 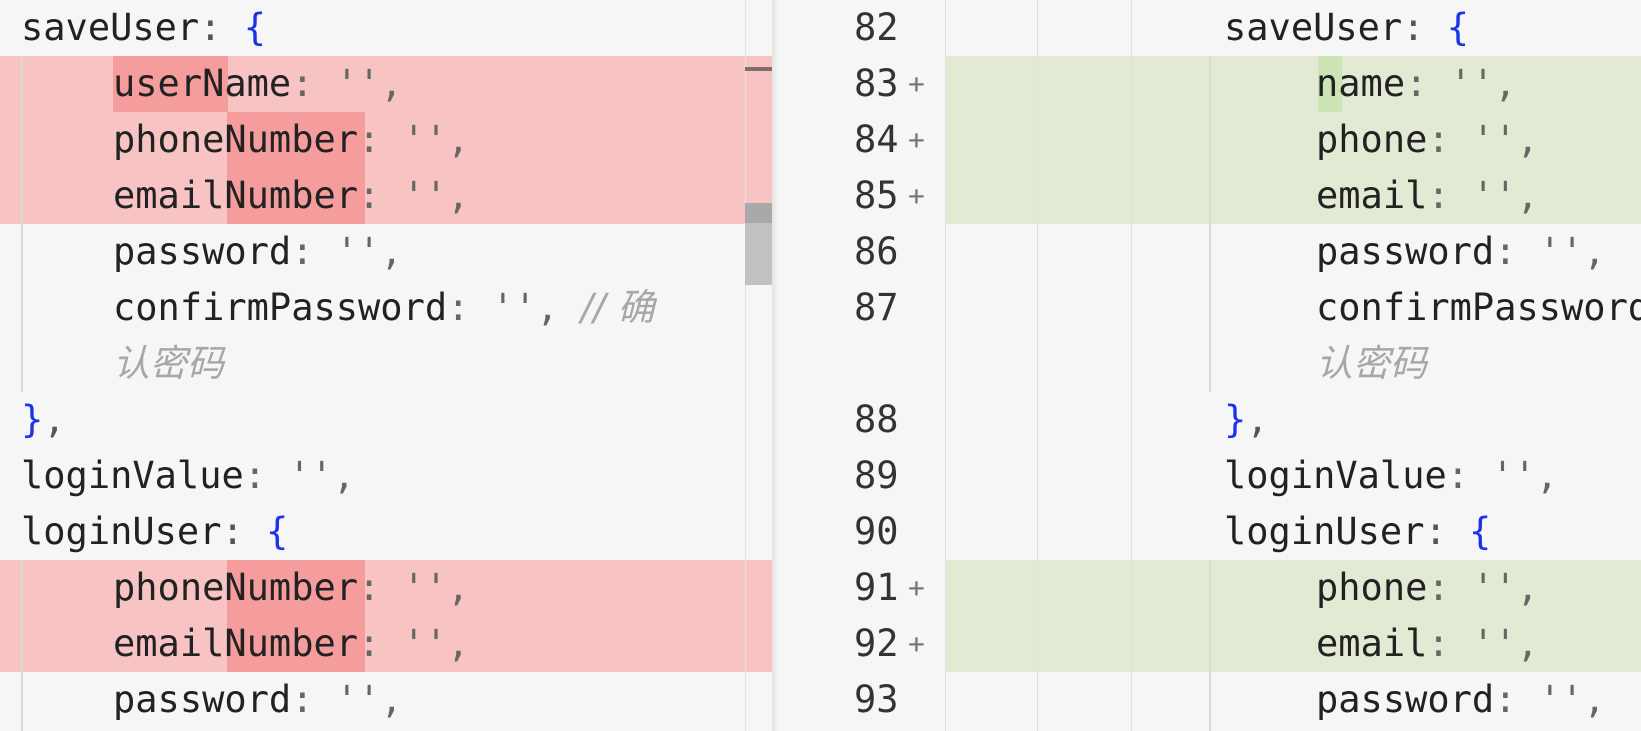 I want to click on code-line: 认密码, so click(x=1371, y=364).